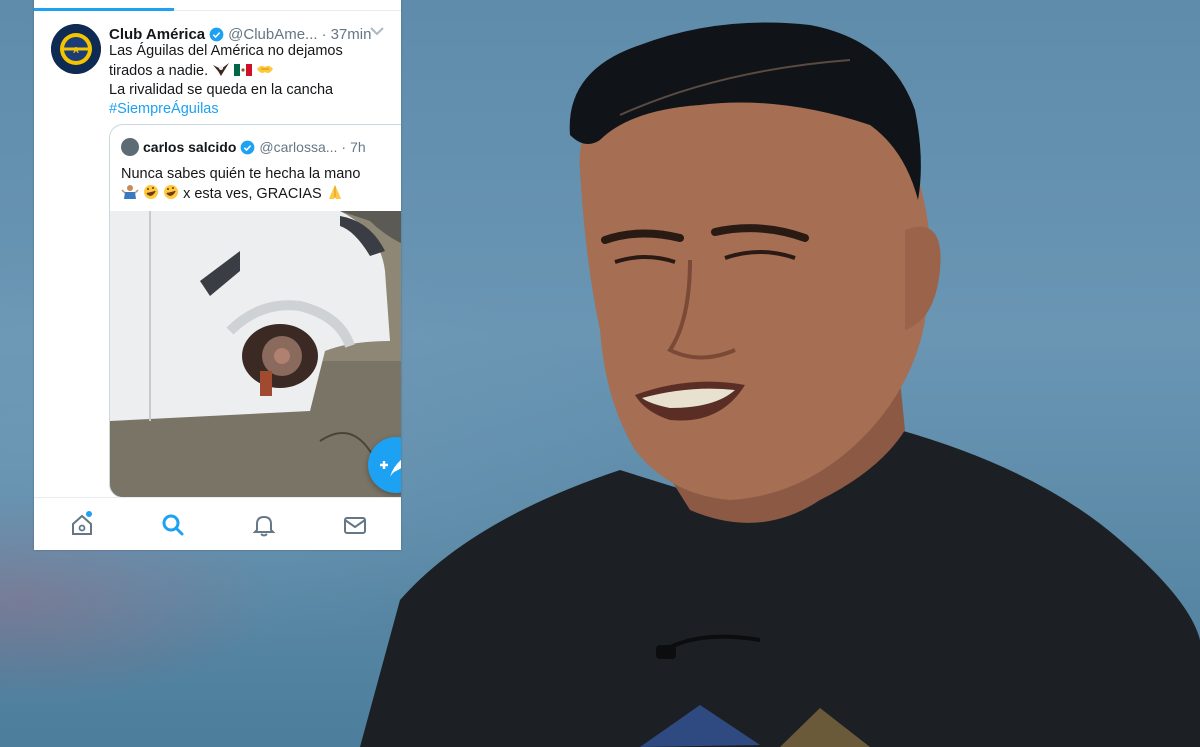 The image size is (1200, 747). What do you see at coordinates (390, 468) in the screenshot?
I see `compose-feather-icon` at bounding box center [390, 468].